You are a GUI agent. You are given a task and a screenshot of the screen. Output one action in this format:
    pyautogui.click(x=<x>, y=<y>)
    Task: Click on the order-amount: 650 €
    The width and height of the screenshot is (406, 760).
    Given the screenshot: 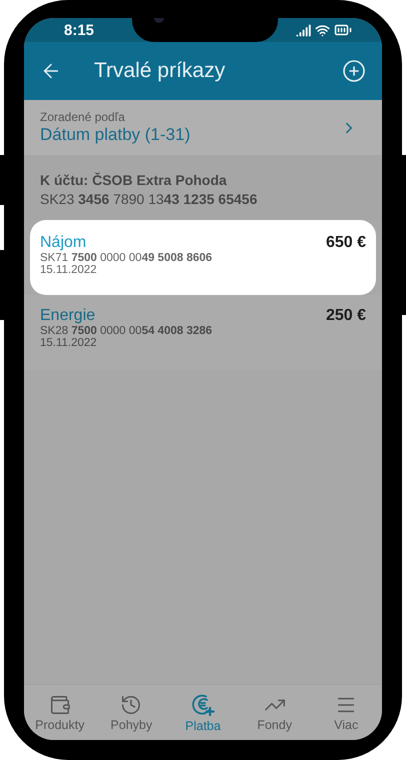 What is the action you would take?
    pyautogui.click(x=346, y=243)
    